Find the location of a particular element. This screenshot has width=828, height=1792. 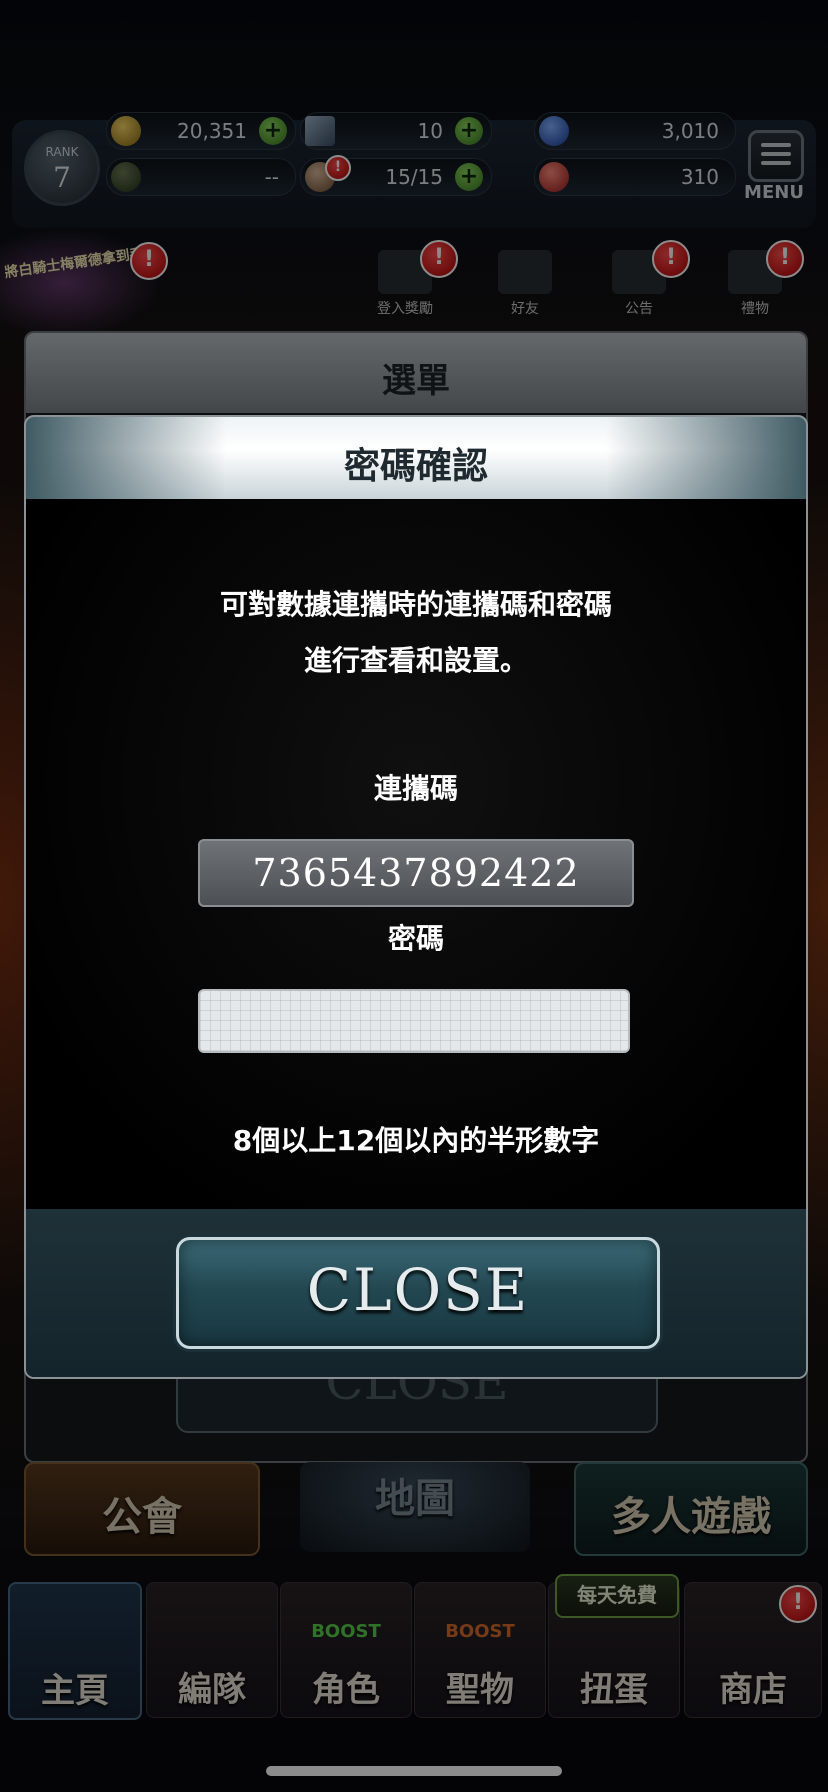

dialog-title: 密碼確認 is located at coordinates (415, 466).